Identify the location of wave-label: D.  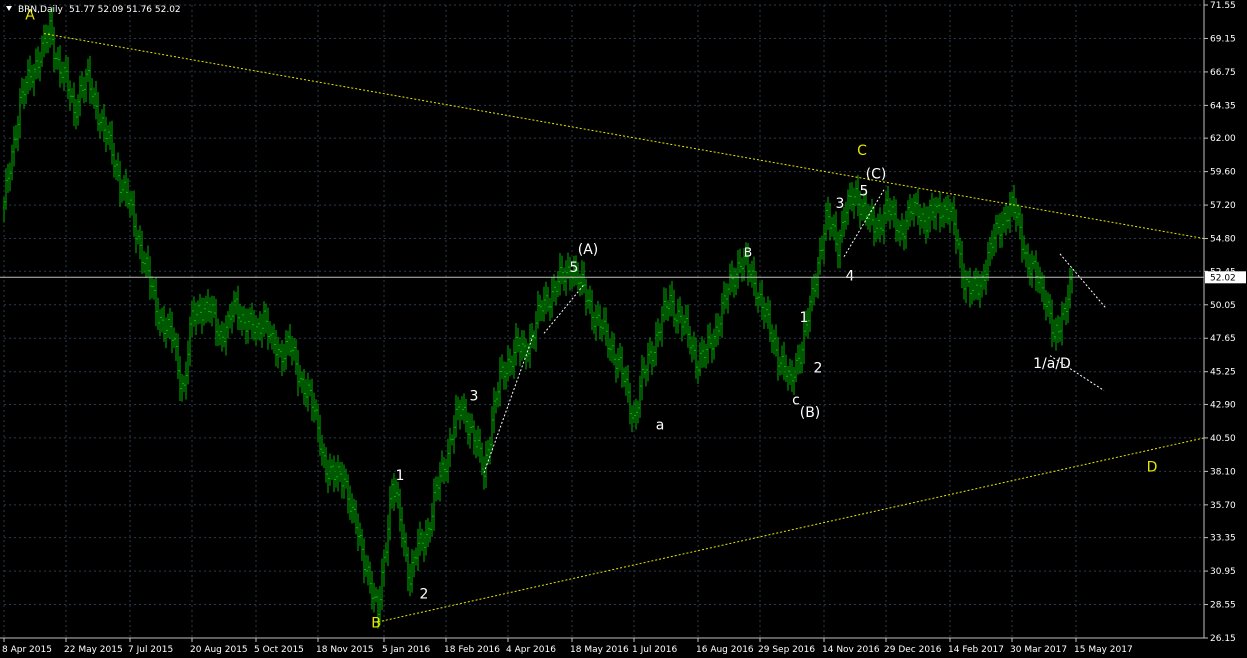
(1152, 467).